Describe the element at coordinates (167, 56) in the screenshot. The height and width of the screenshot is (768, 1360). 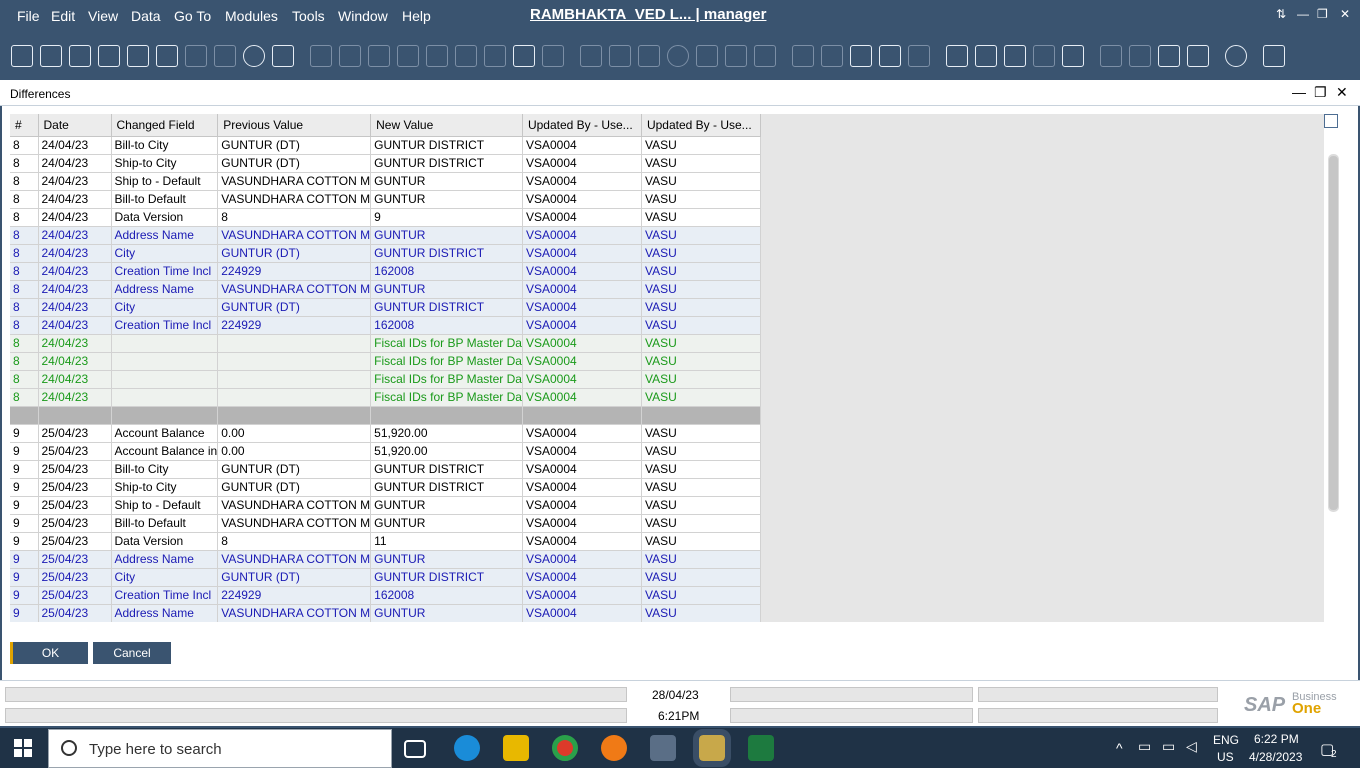
I see `excel-export-icon` at that location.